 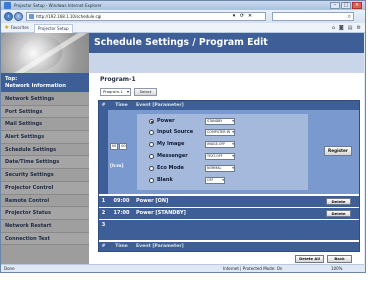 What do you see at coordinates (121, 246) in the screenshot?
I see `column-footer-time: Time` at bounding box center [121, 246].